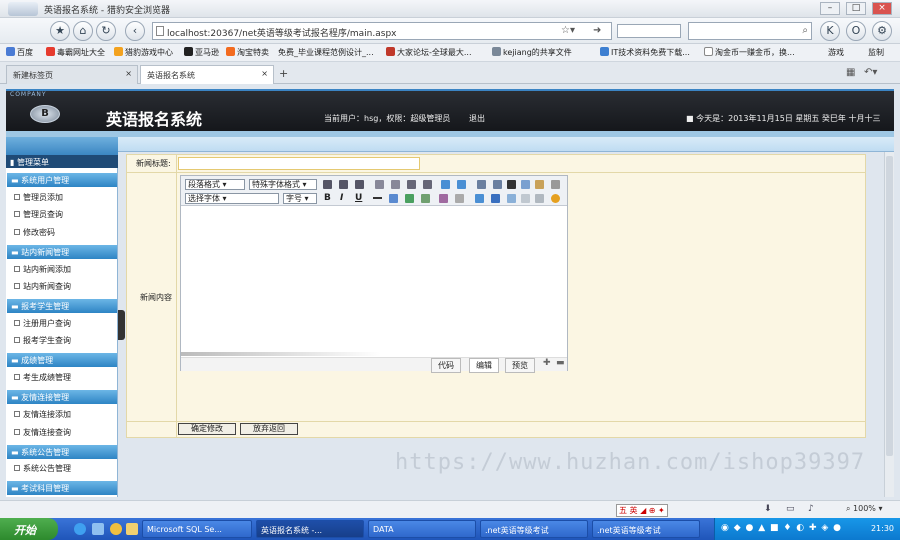 The width and height of the screenshot is (900, 540). Describe the element at coordinates (750, 31) in the screenshot. I see `search-input: ⌕` at that location.